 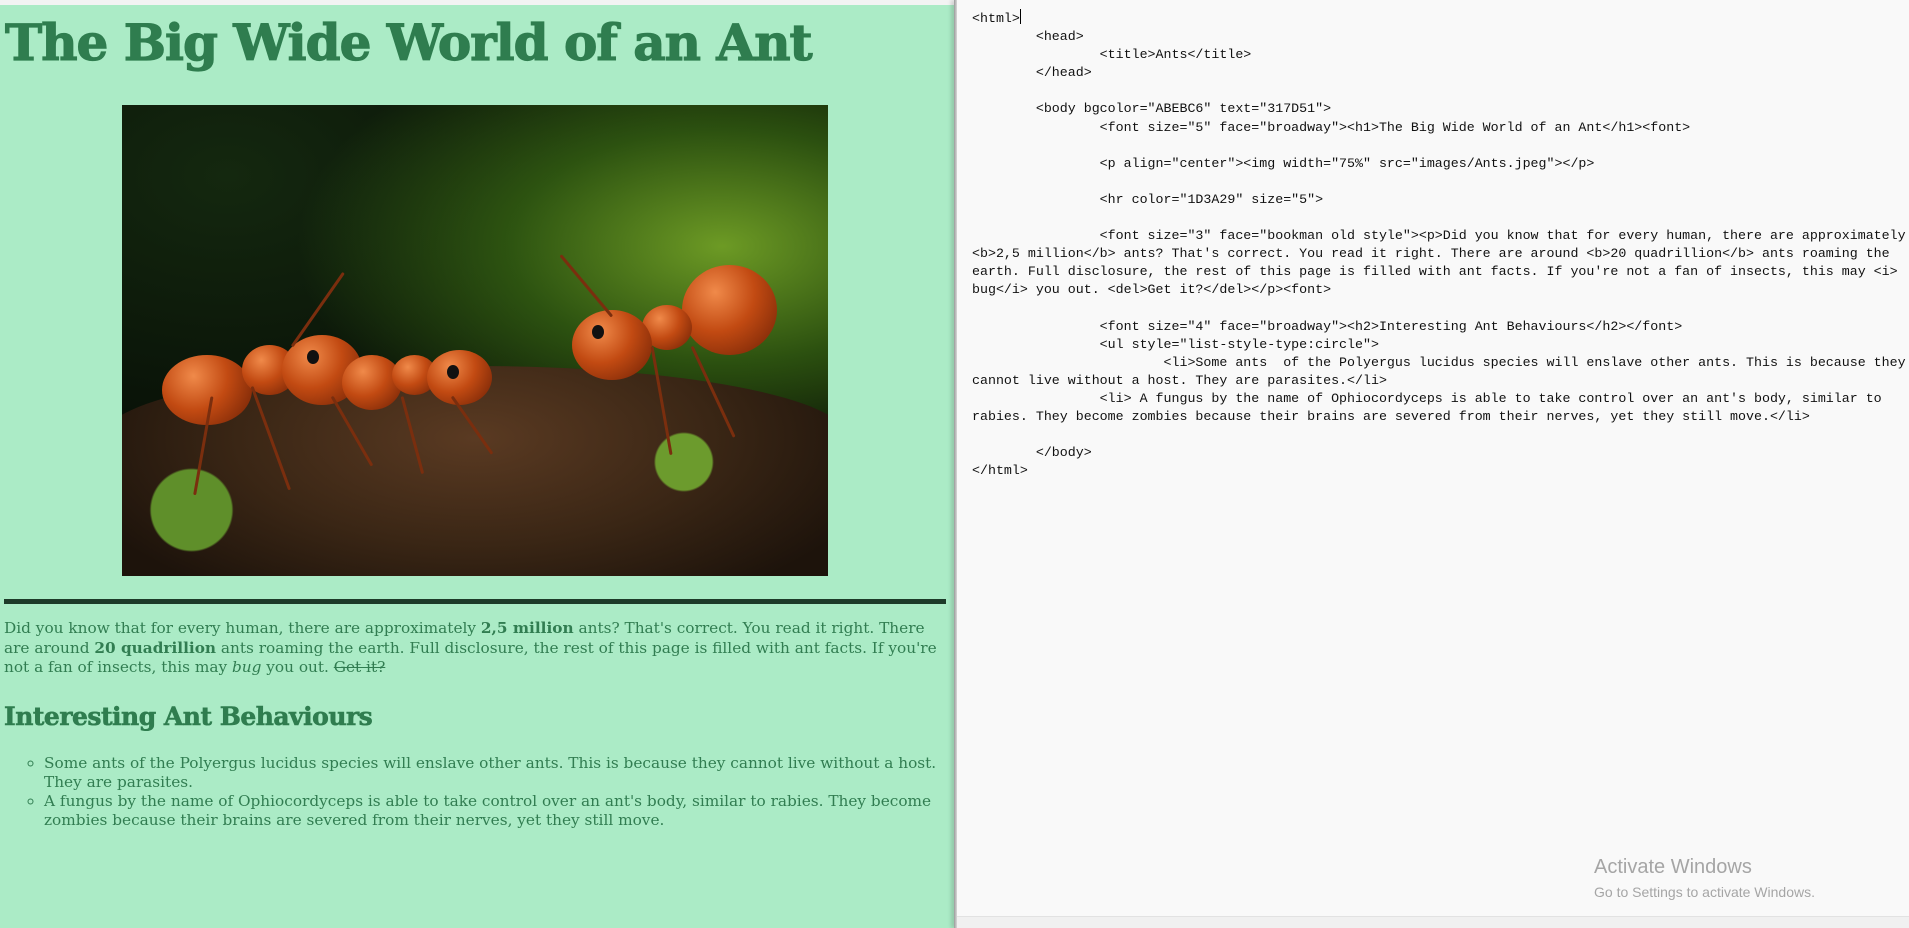 I want to click on section-heading: Interesting Ant Behaviours, so click(x=188, y=717).